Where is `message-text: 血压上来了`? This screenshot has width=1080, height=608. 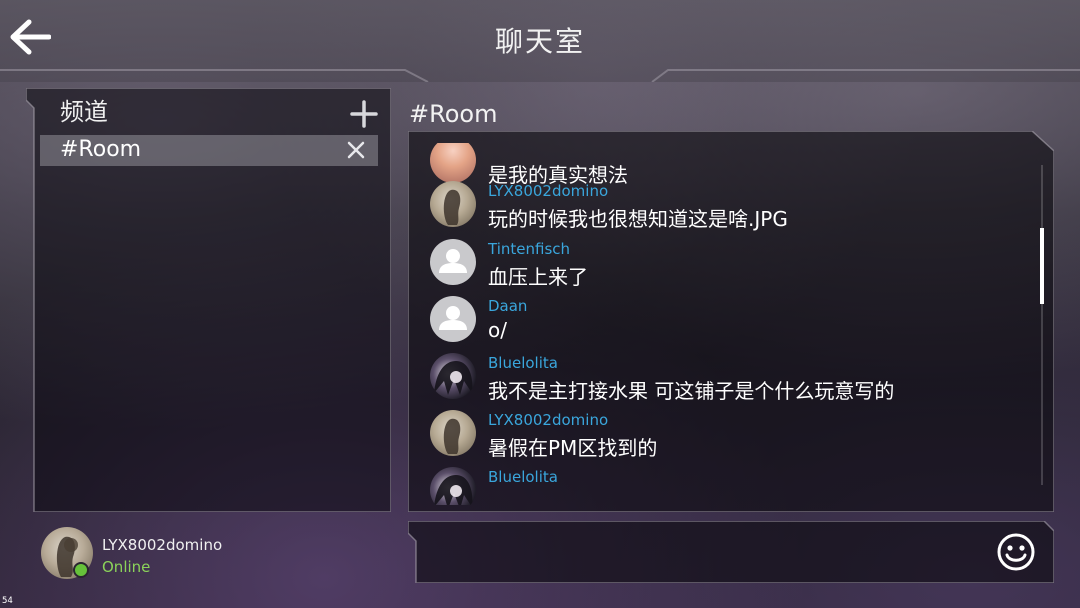
message-text: 血压上来了 is located at coordinates (538, 277).